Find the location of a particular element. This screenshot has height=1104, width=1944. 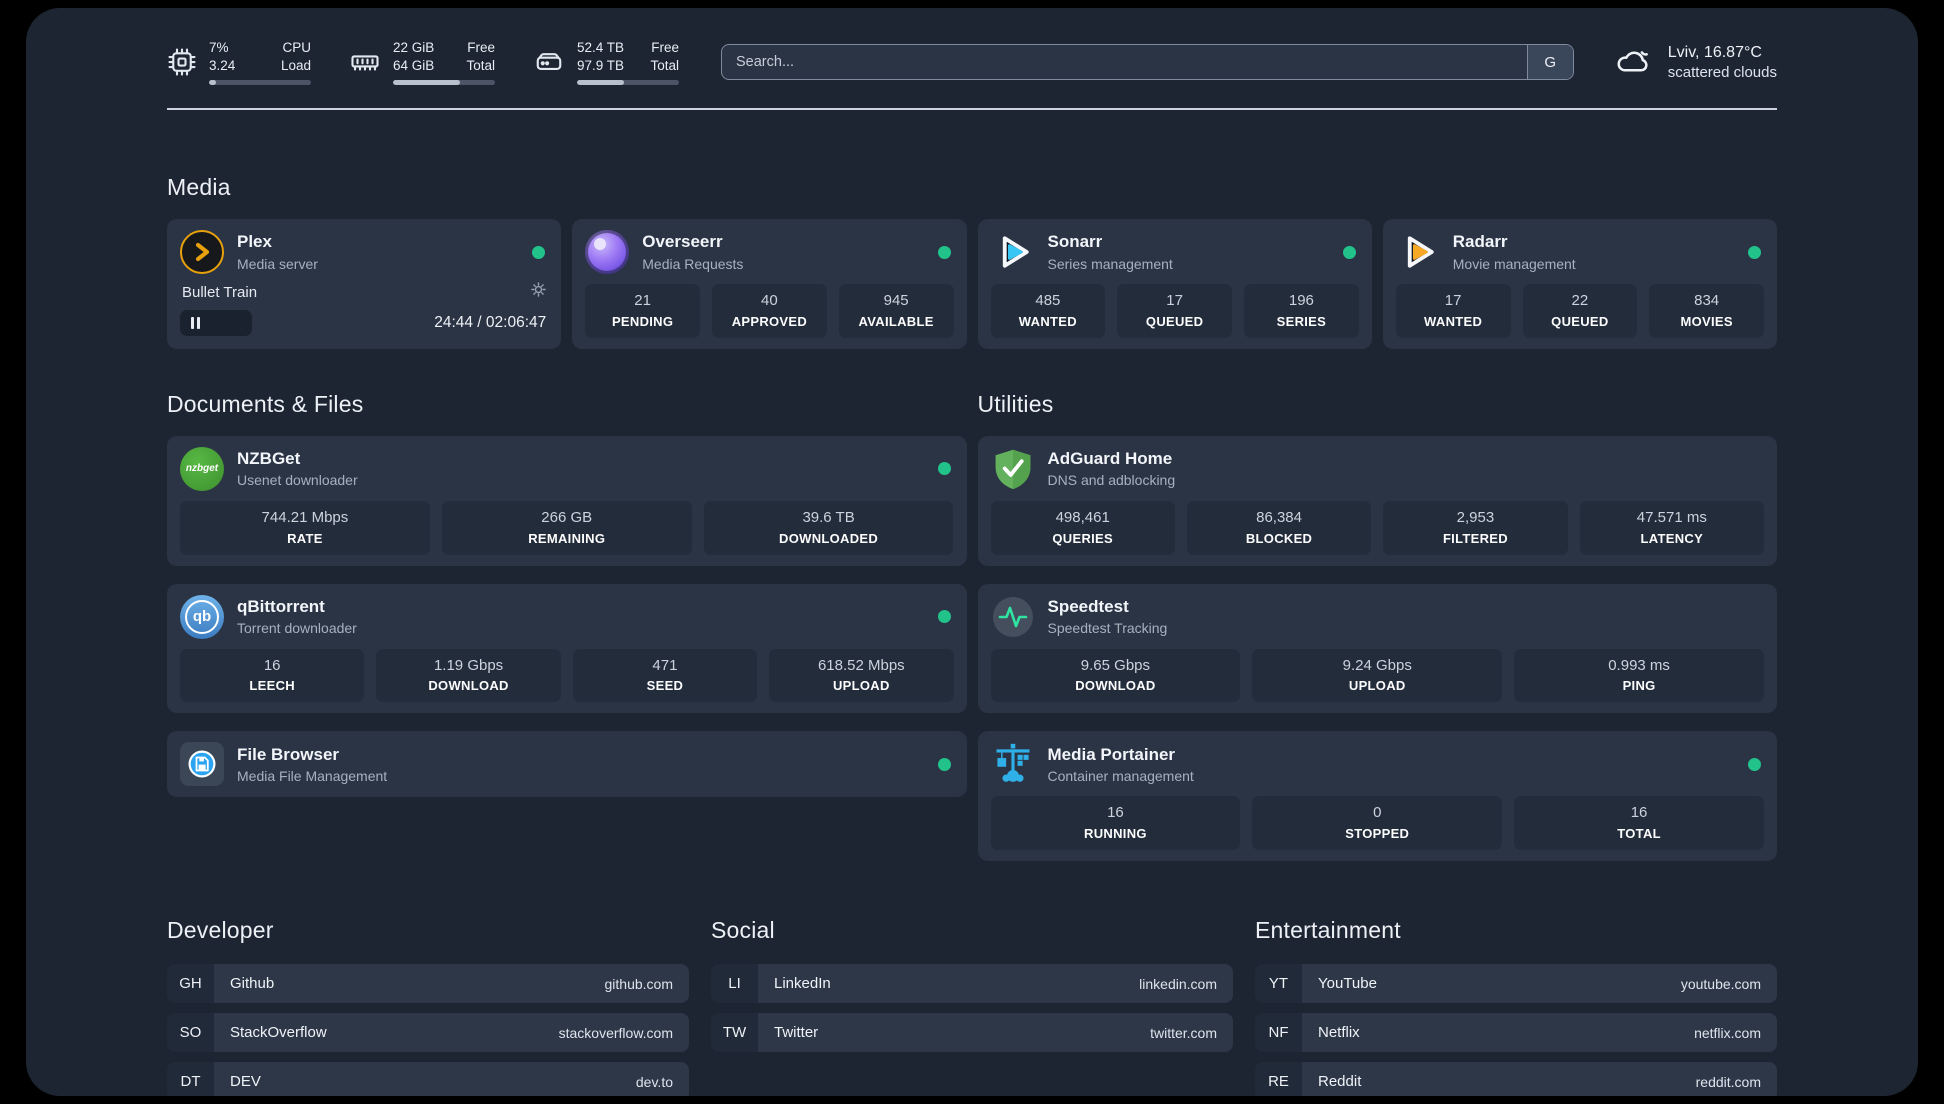

disk-icon is located at coordinates (549, 62).